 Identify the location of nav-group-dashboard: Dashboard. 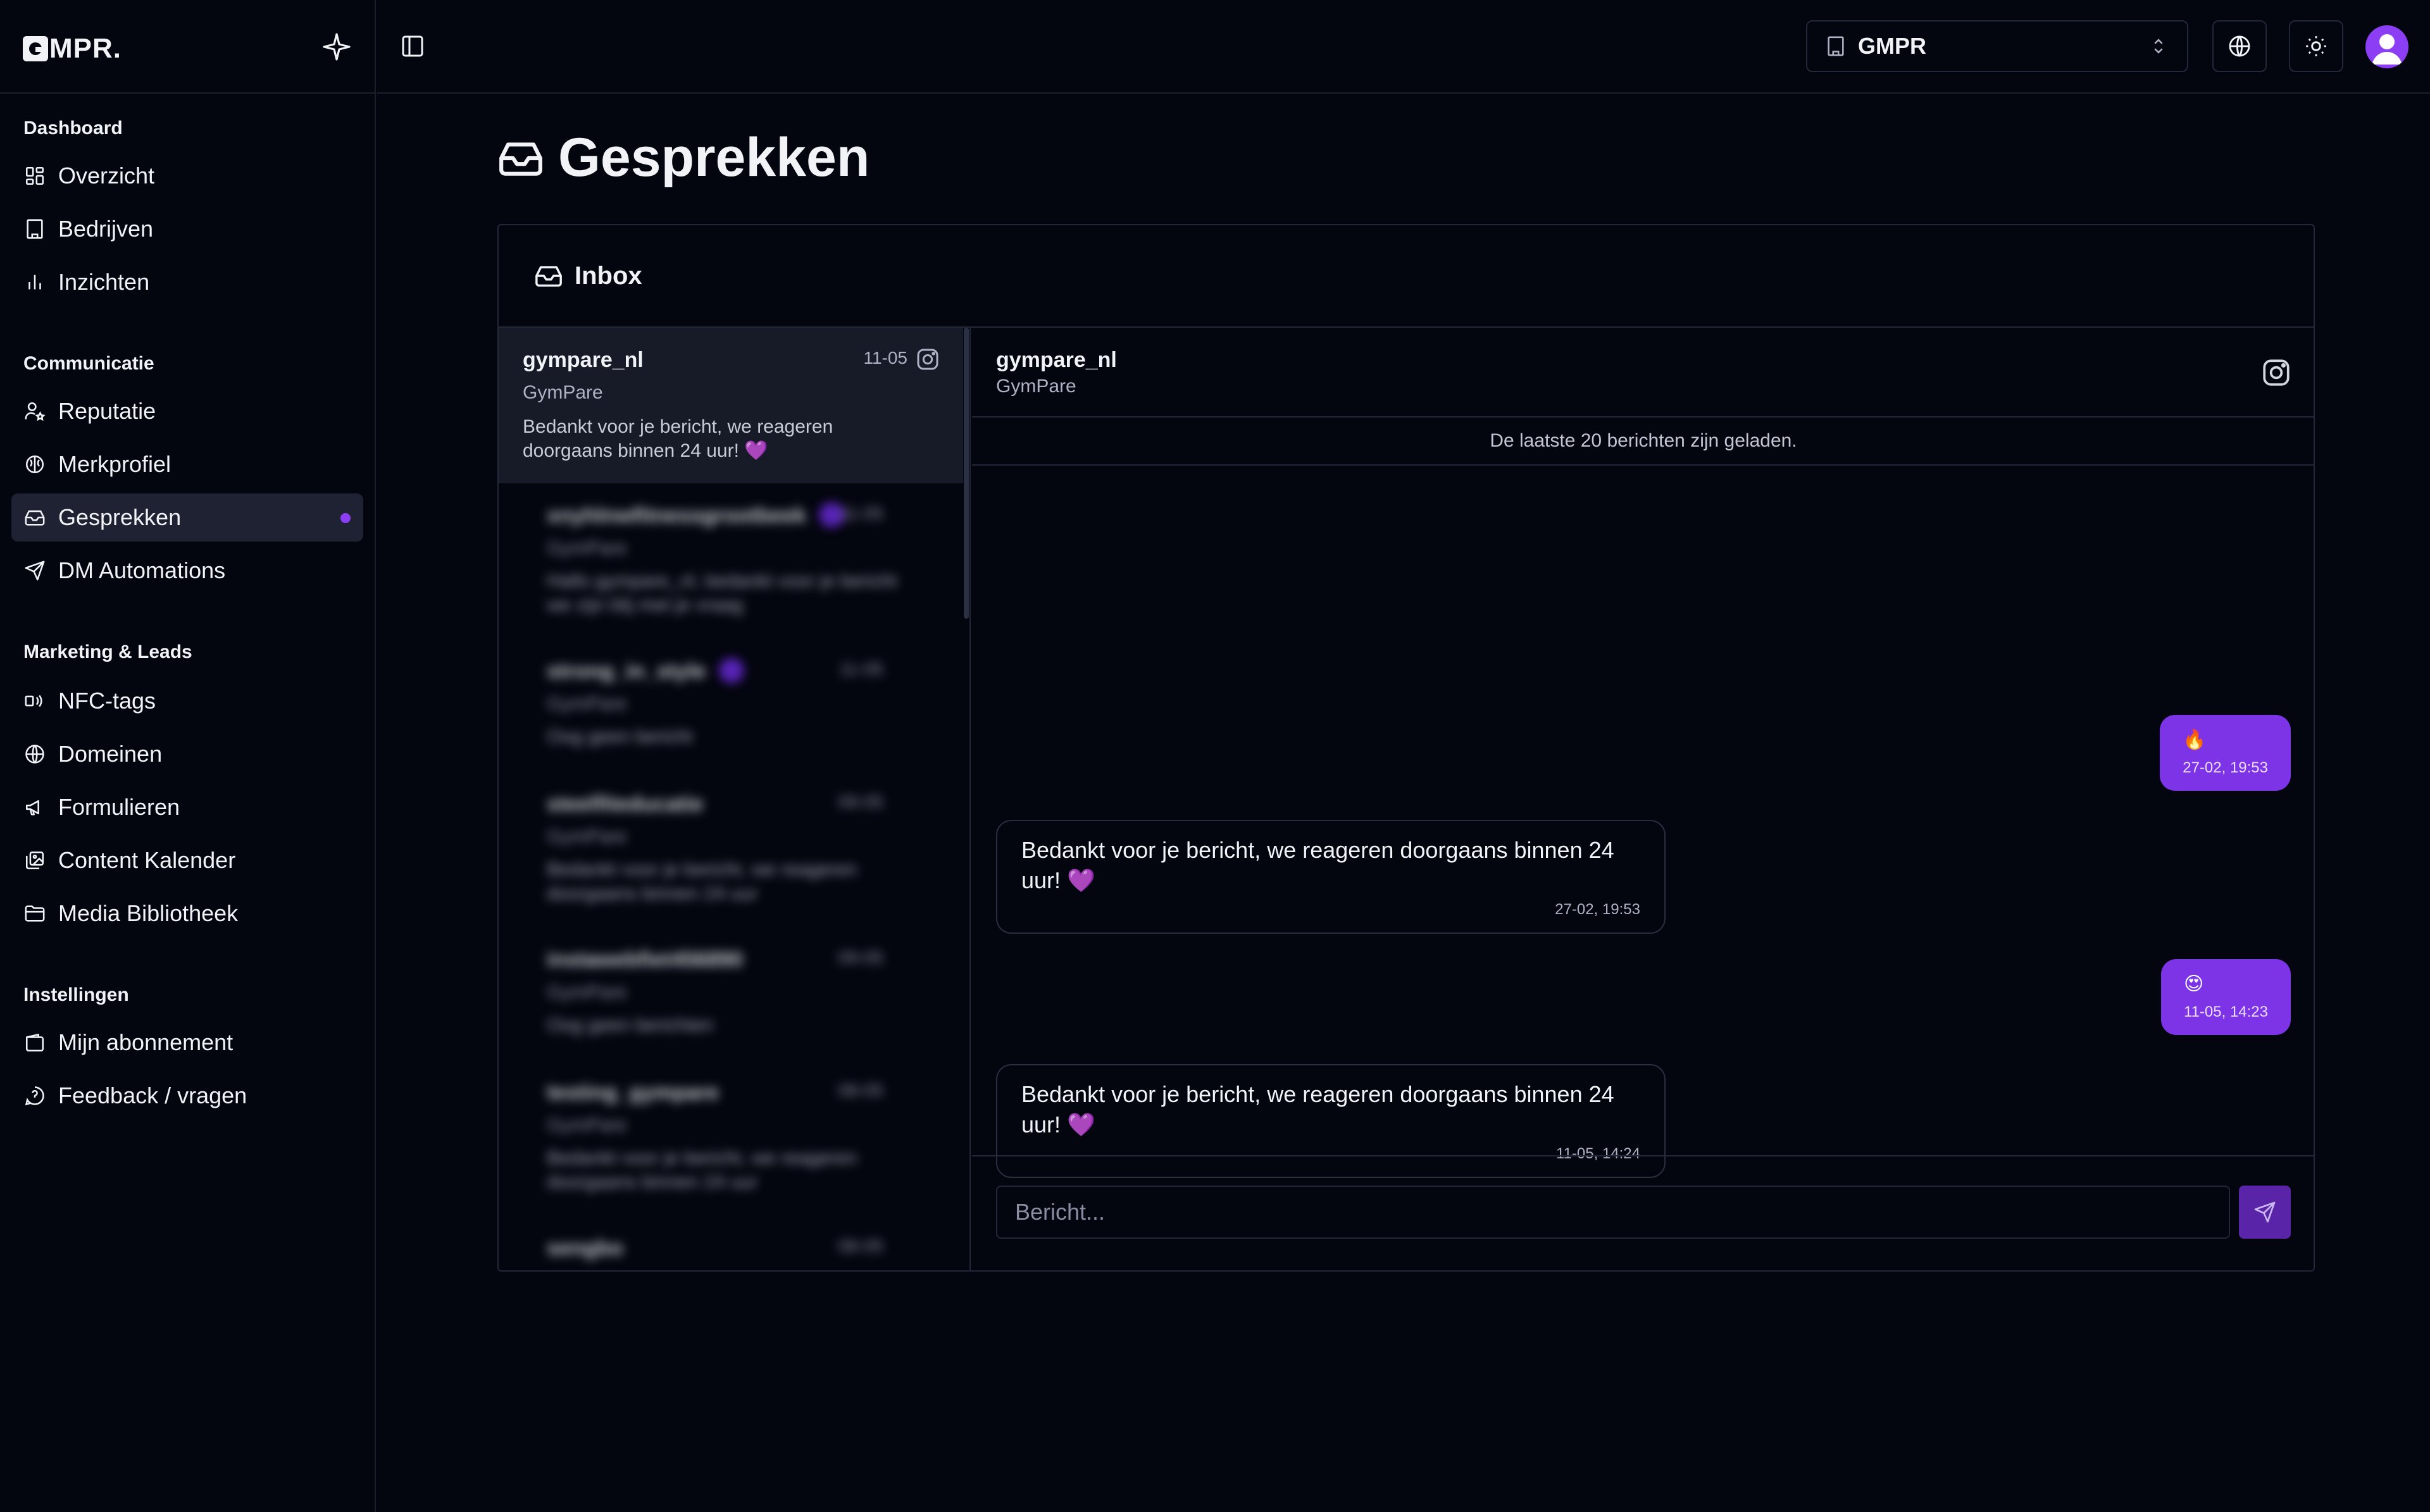
(73, 129).